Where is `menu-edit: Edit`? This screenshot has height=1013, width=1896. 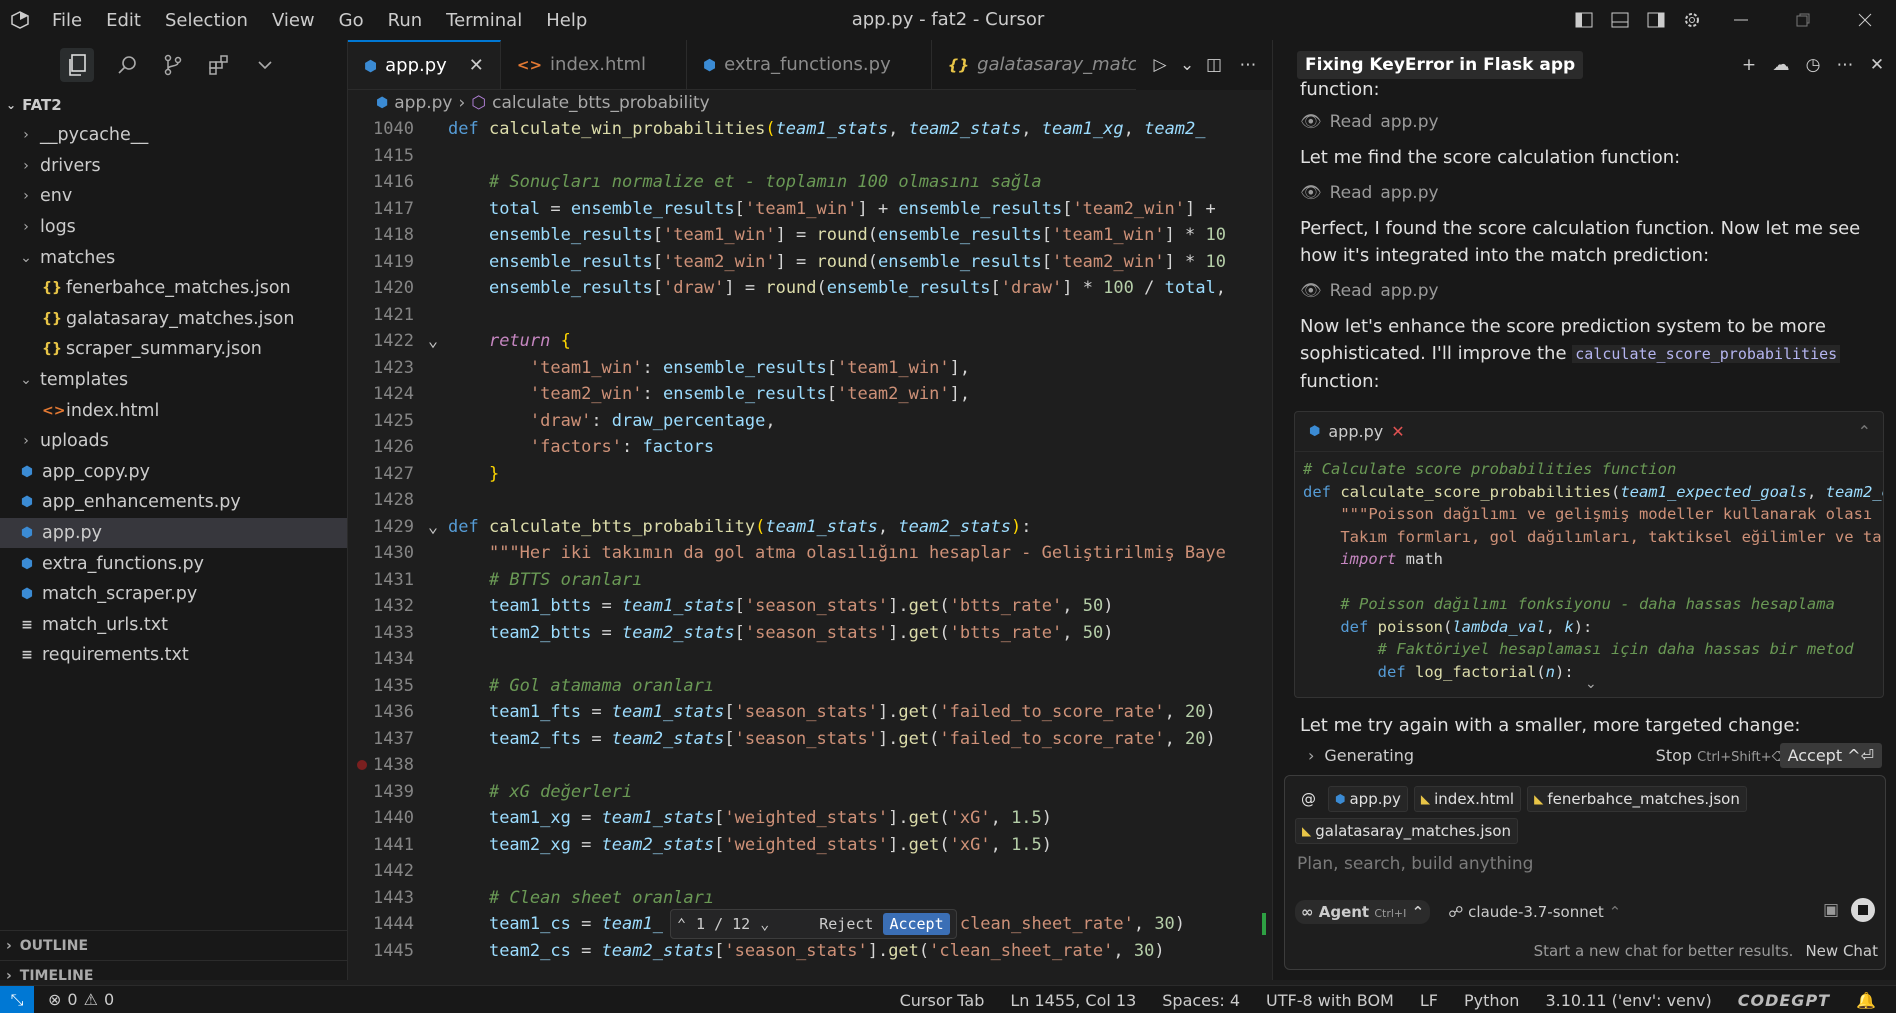 menu-edit: Edit is located at coordinates (123, 20).